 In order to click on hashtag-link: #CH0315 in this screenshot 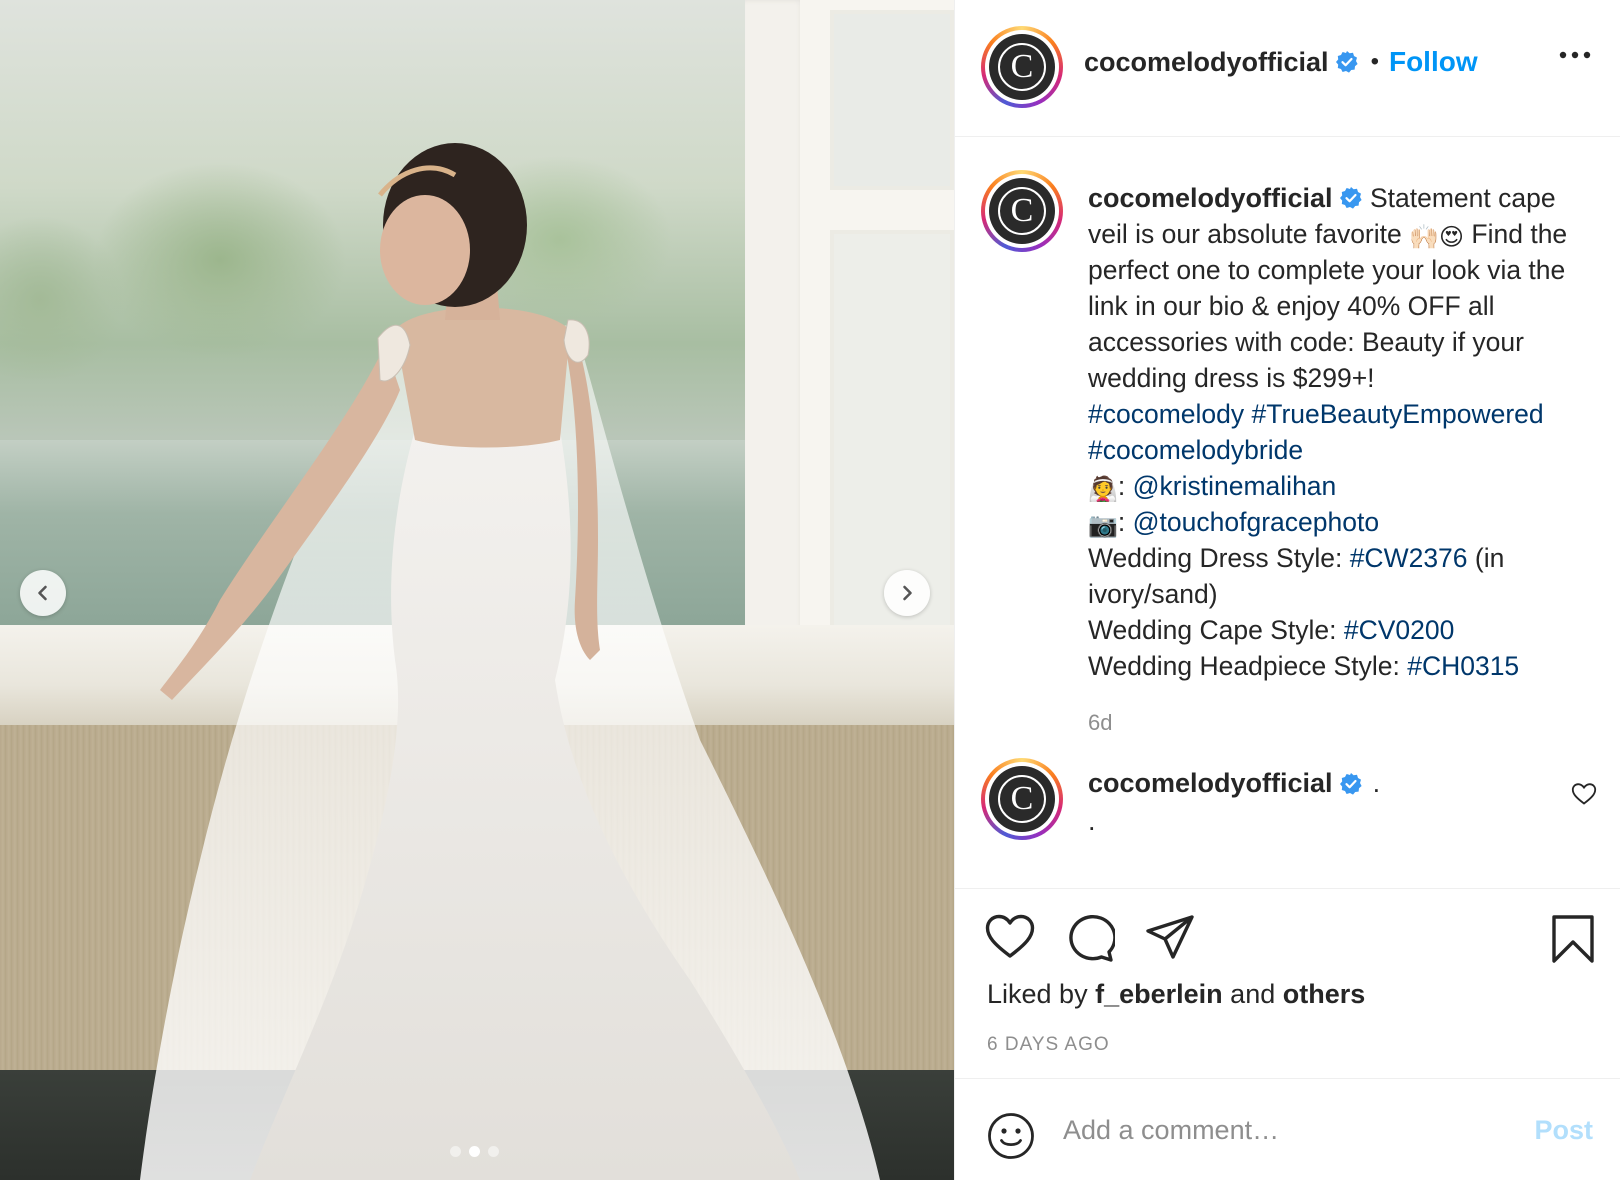, I will do `click(1463, 666)`.